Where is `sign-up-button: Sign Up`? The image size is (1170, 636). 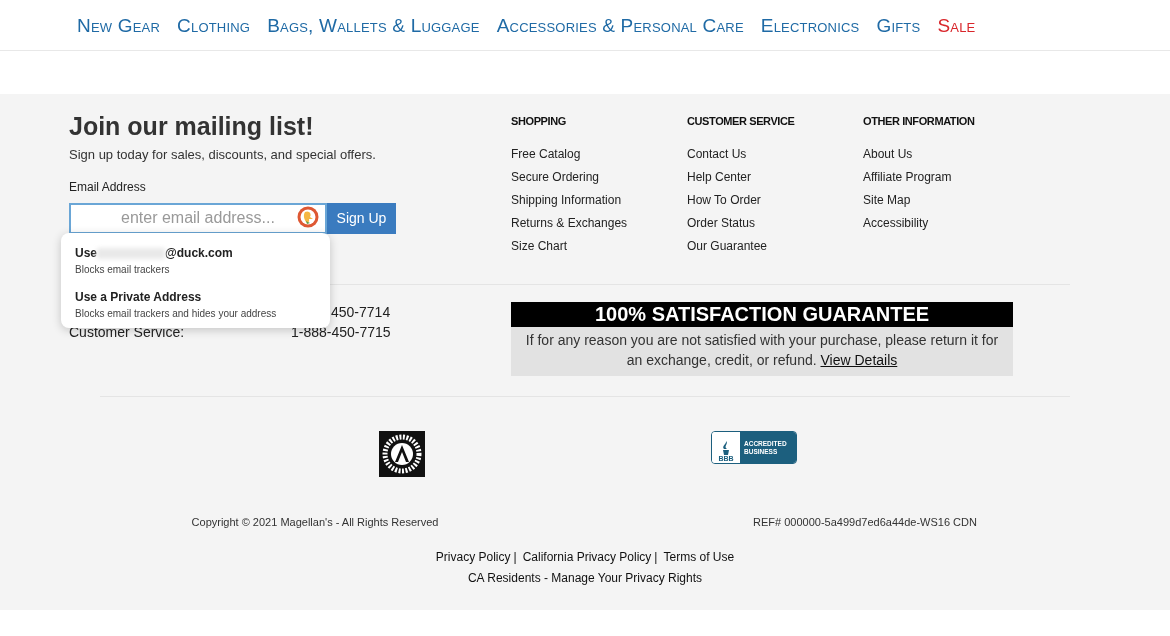 sign-up-button: Sign Up is located at coordinates (361, 218).